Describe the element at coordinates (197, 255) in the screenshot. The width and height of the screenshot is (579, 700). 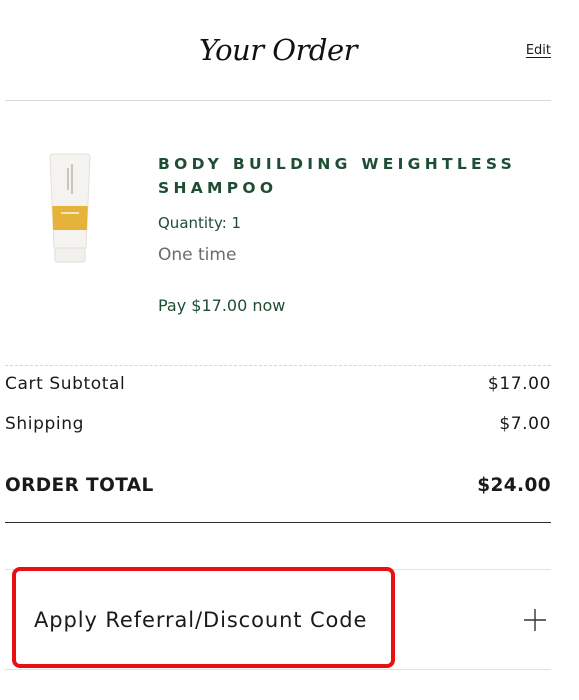
I see `purchase-frequency: One time` at that location.